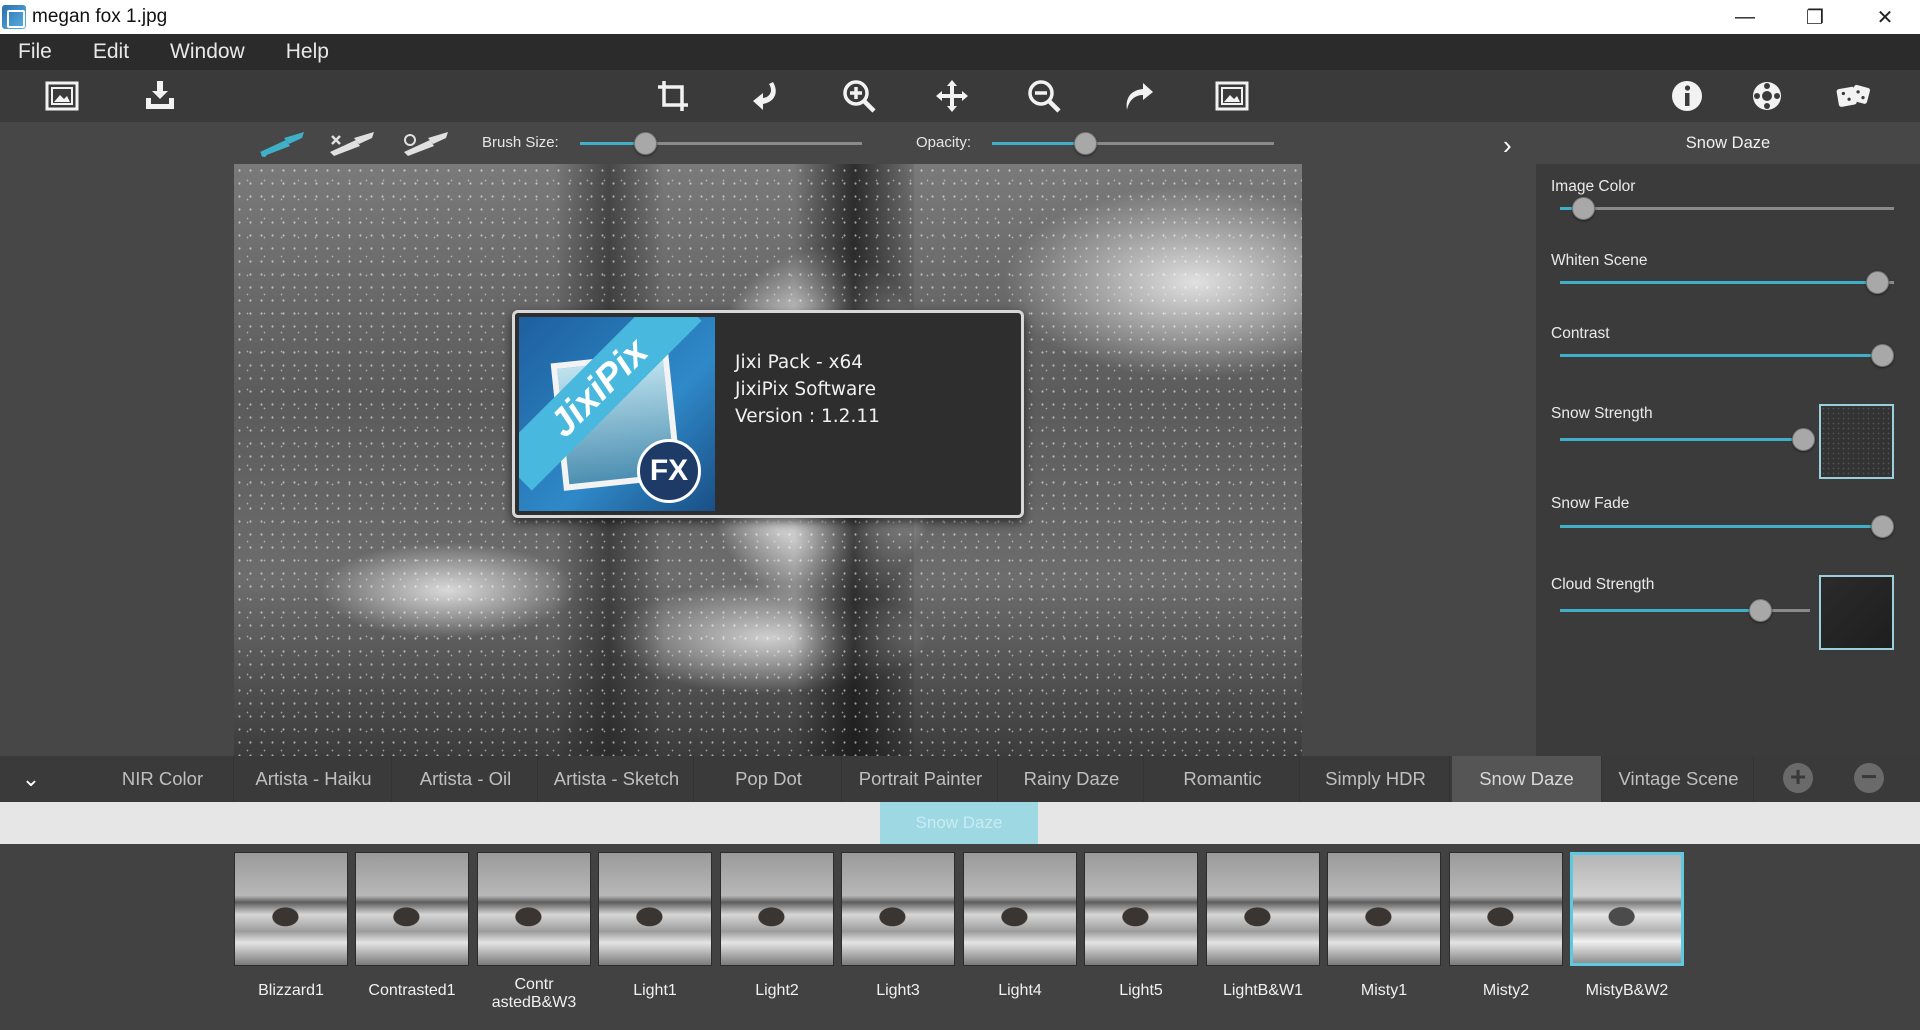  Describe the element at coordinates (1627, 909) in the screenshot. I see `preset-thumb-mistybw2` at that location.